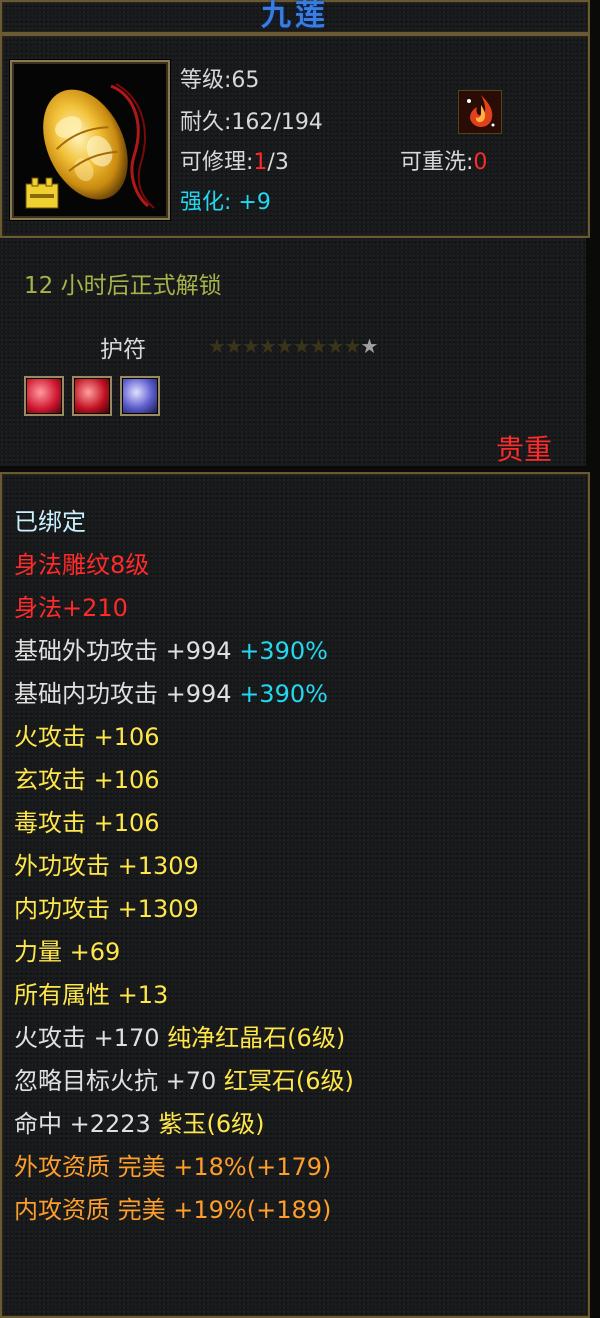 The image size is (600, 1318). What do you see at coordinates (90, 694) in the screenshot?
I see `attribute-part: 基础内功攻击` at bounding box center [90, 694].